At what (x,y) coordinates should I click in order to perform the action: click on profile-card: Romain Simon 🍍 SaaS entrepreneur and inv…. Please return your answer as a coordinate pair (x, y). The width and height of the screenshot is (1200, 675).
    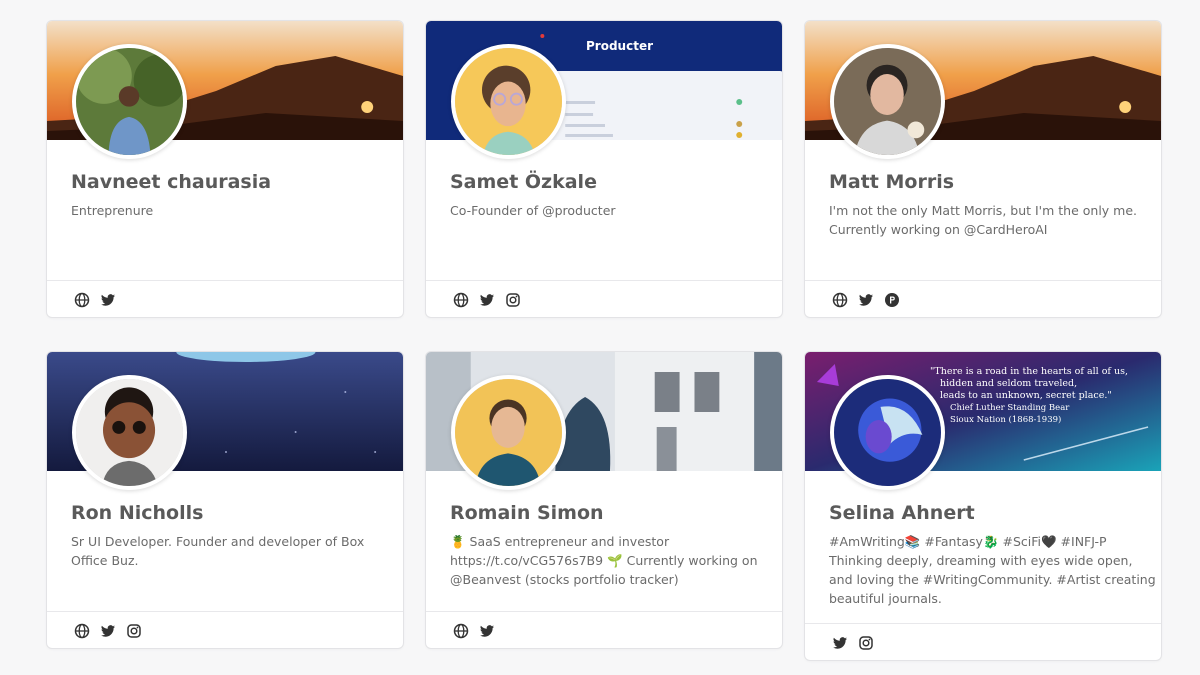
    Looking at the image, I should click on (604, 500).